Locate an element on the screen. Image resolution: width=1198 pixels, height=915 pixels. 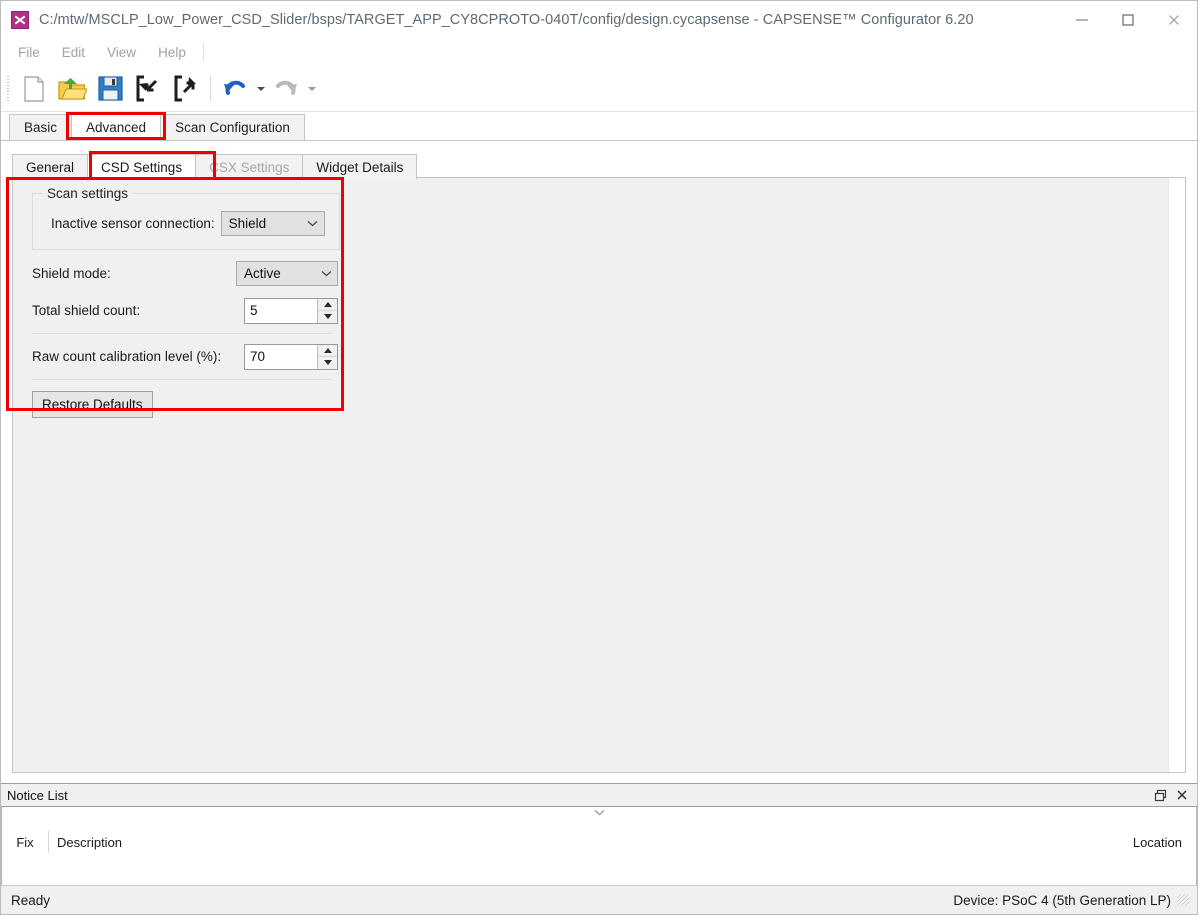
menu-item-view: View is located at coordinates (121, 52).